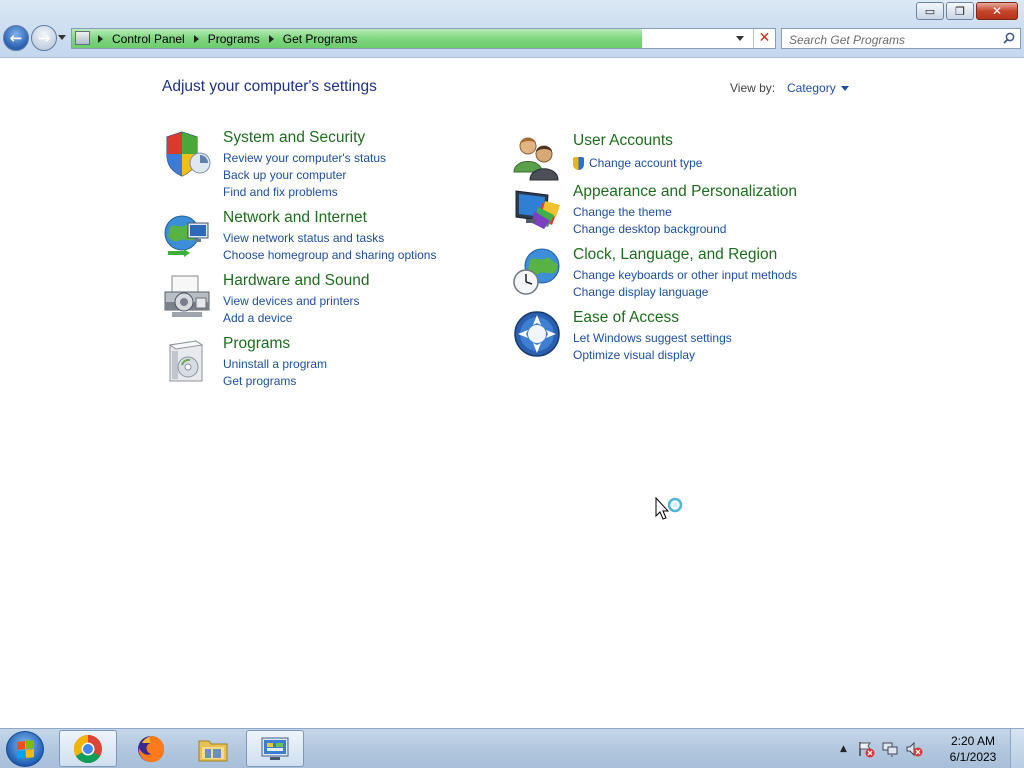  What do you see at coordinates (423, 38) in the screenshot?
I see `address-bar: Control Panel Programs Get Programs ✕` at bounding box center [423, 38].